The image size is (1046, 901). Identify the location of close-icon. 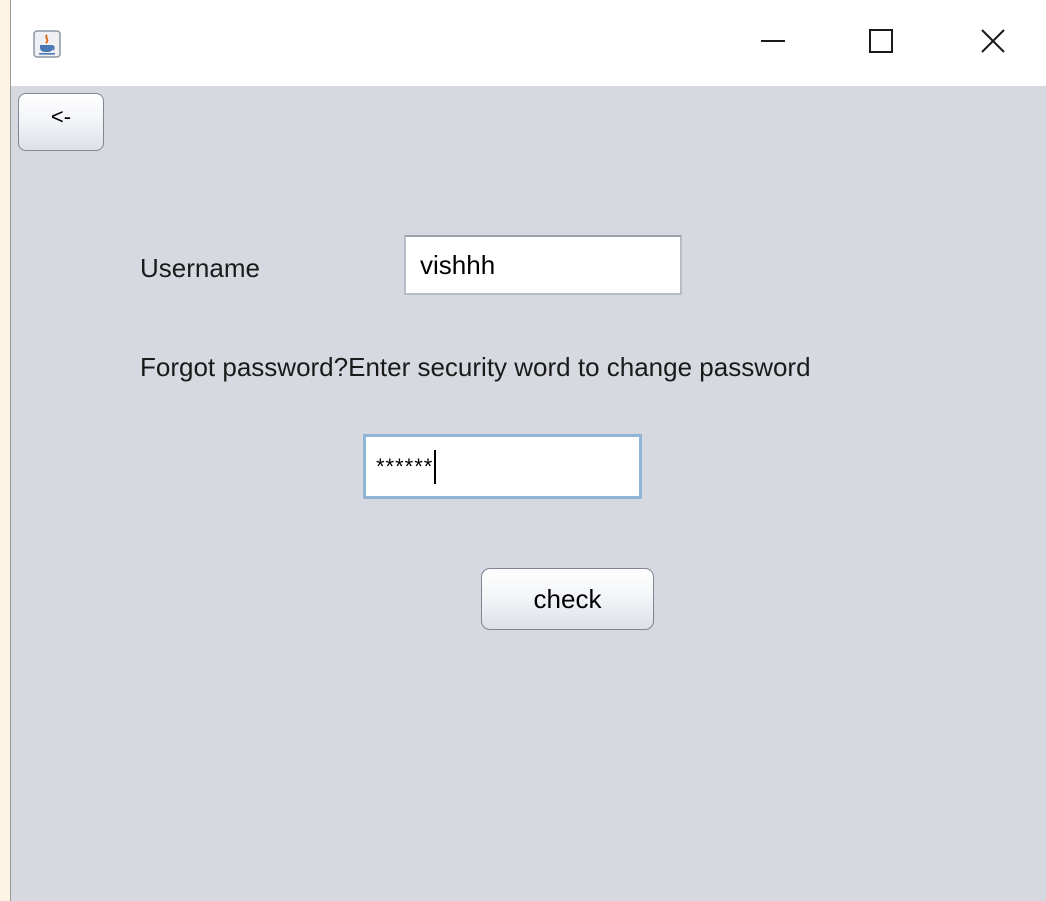
(993, 43).